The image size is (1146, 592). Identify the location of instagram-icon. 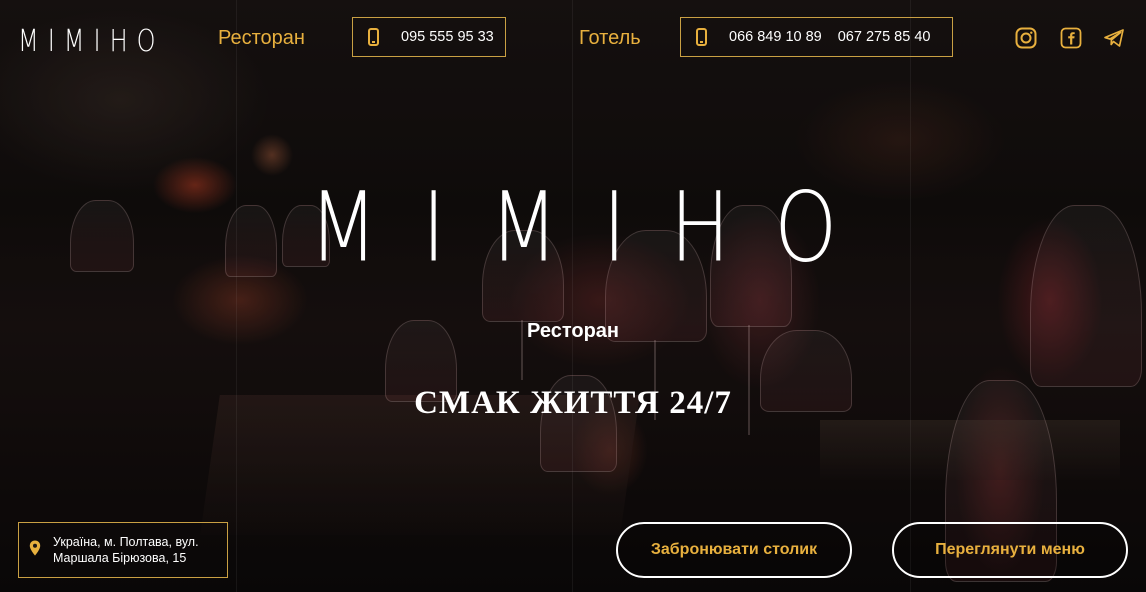
(1026, 38).